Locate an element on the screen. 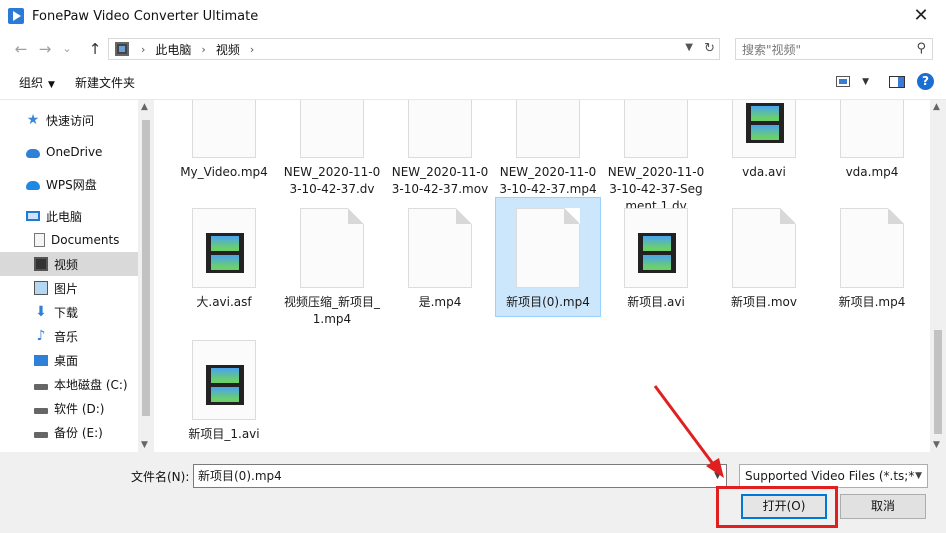  address-bar: › 此电脑 › 视频 › ▼ ↻ is located at coordinates (414, 49).